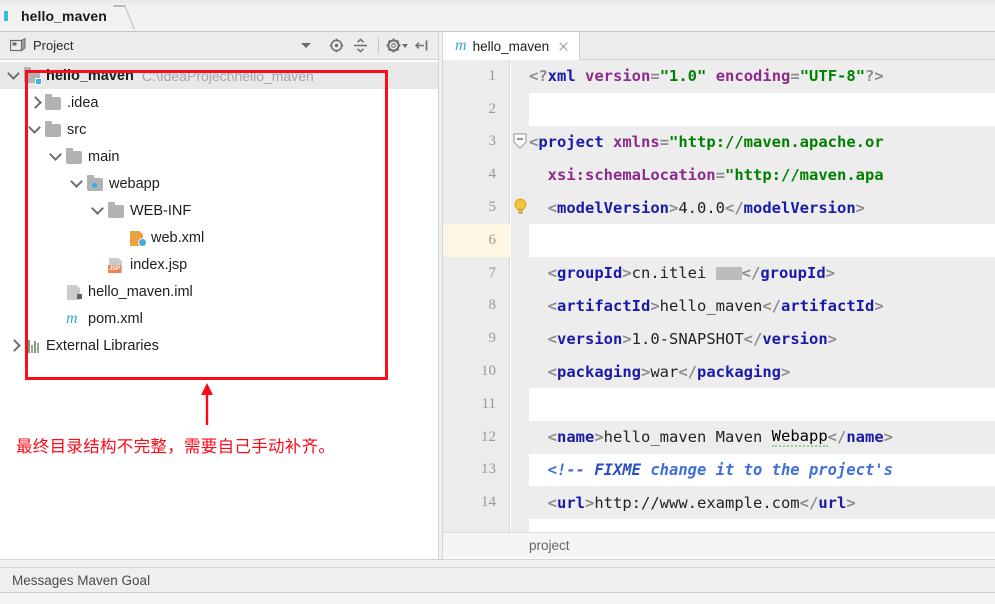  Describe the element at coordinates (719, 437) in the screenshot. I see `code-line: 12 < name > hello_maven Maven Webapp </name >` at that location.